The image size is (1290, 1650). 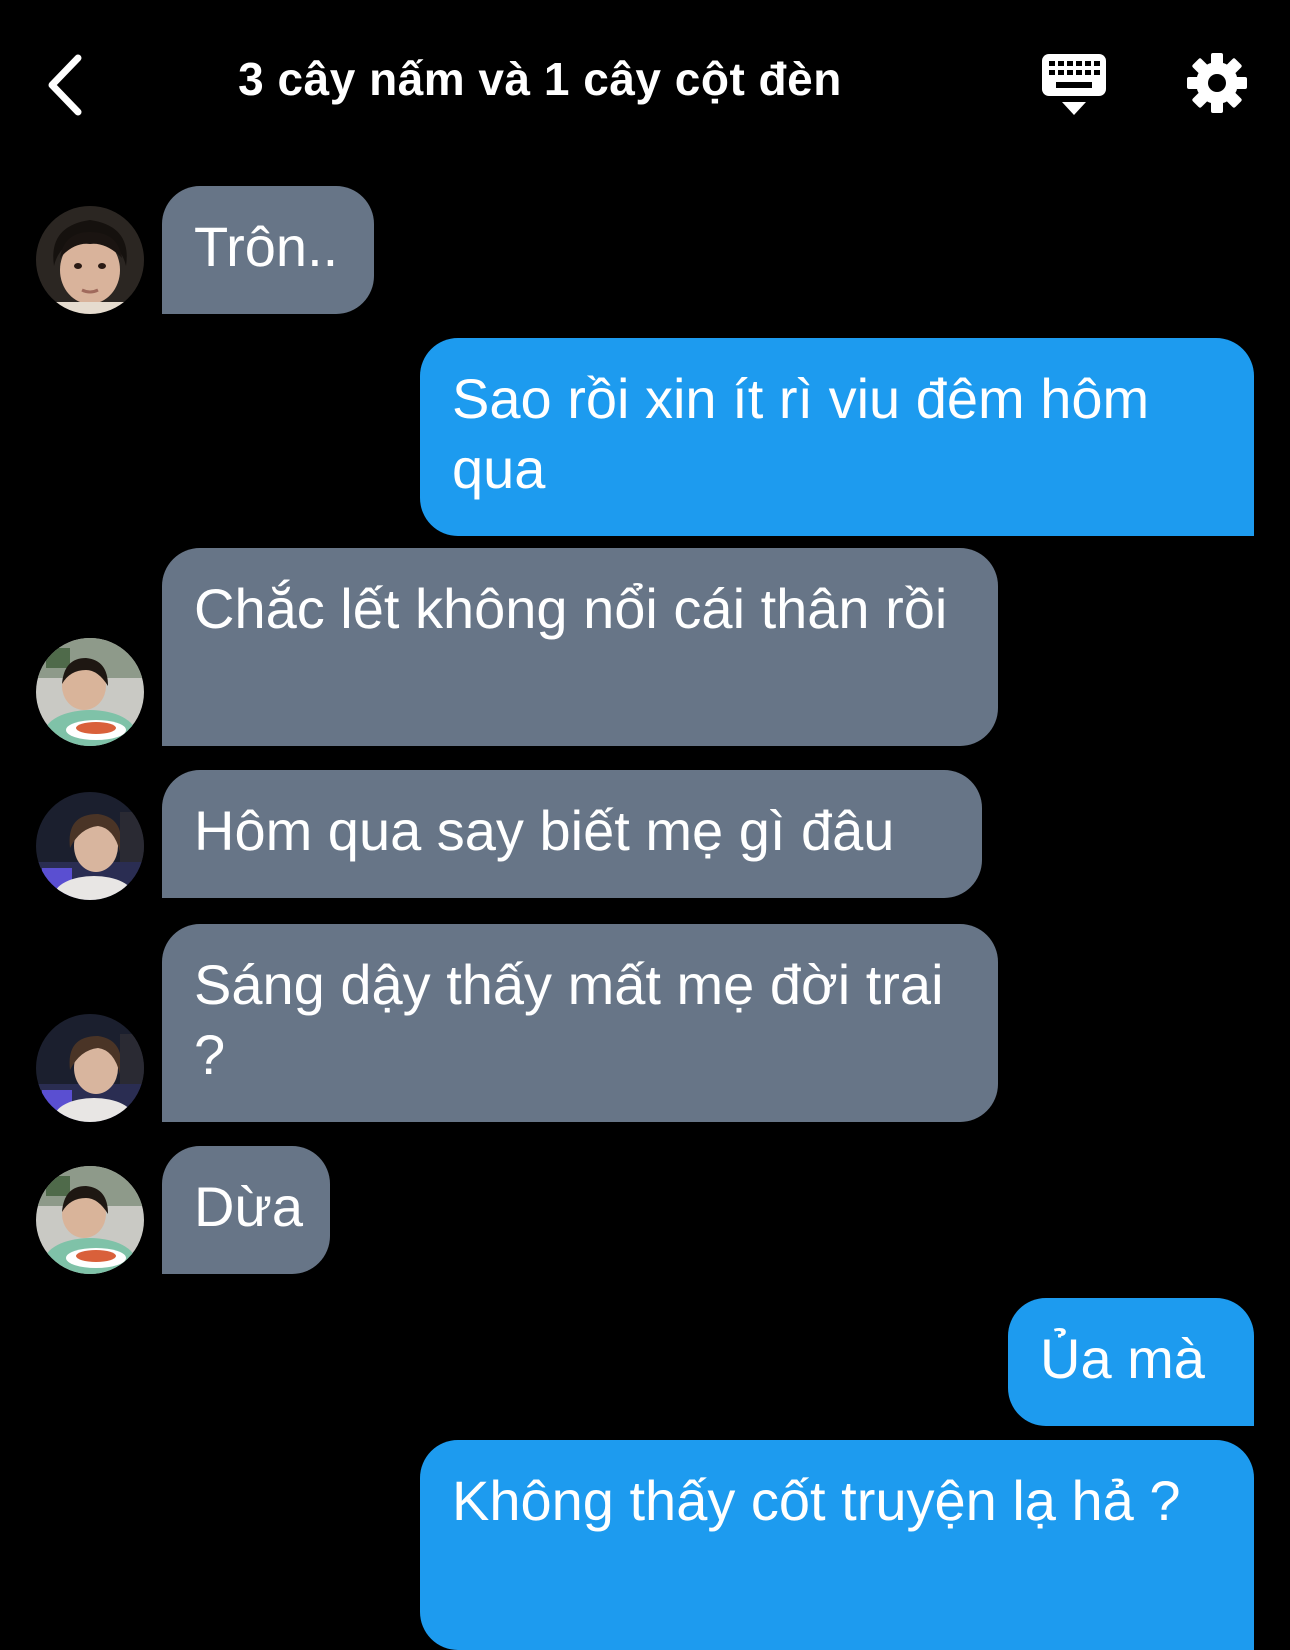 I want to click on message-row: Sao rồi xin ít rì viu đêm hôm qua, so click(x=645, y=437).